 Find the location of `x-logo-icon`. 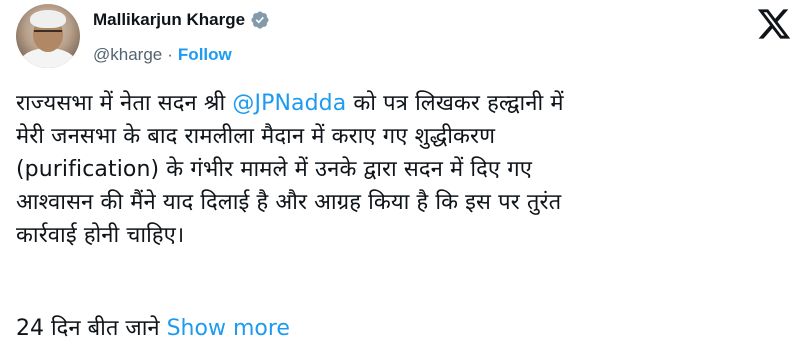

x-logo-icon is located at coordinates (774, 24).